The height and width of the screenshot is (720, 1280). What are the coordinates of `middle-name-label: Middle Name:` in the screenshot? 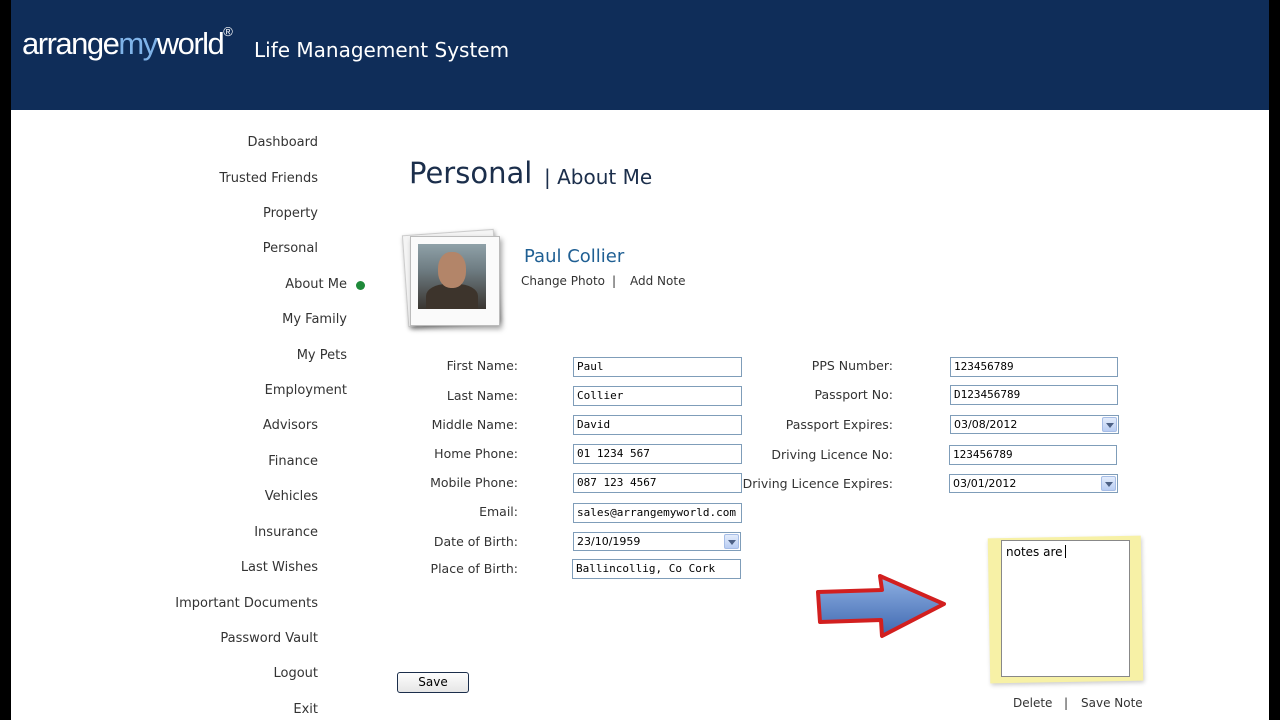 It's located at (474, 424).